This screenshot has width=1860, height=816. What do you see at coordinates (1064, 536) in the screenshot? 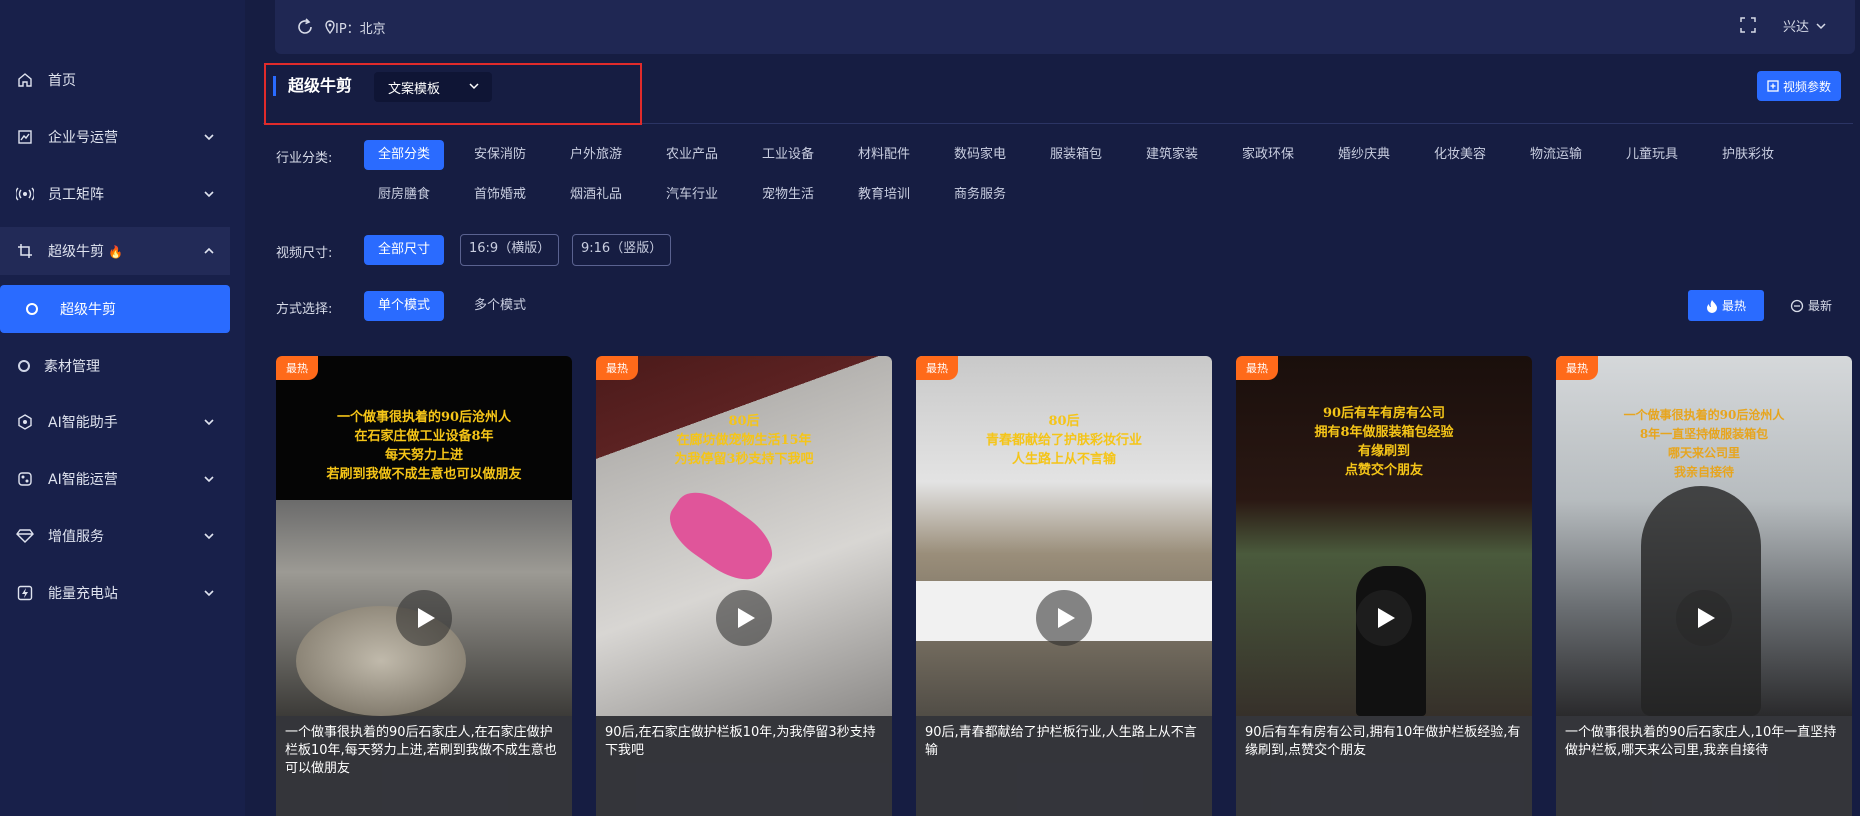
I see `video-thumbnail` at bounding box center [1064, 536].